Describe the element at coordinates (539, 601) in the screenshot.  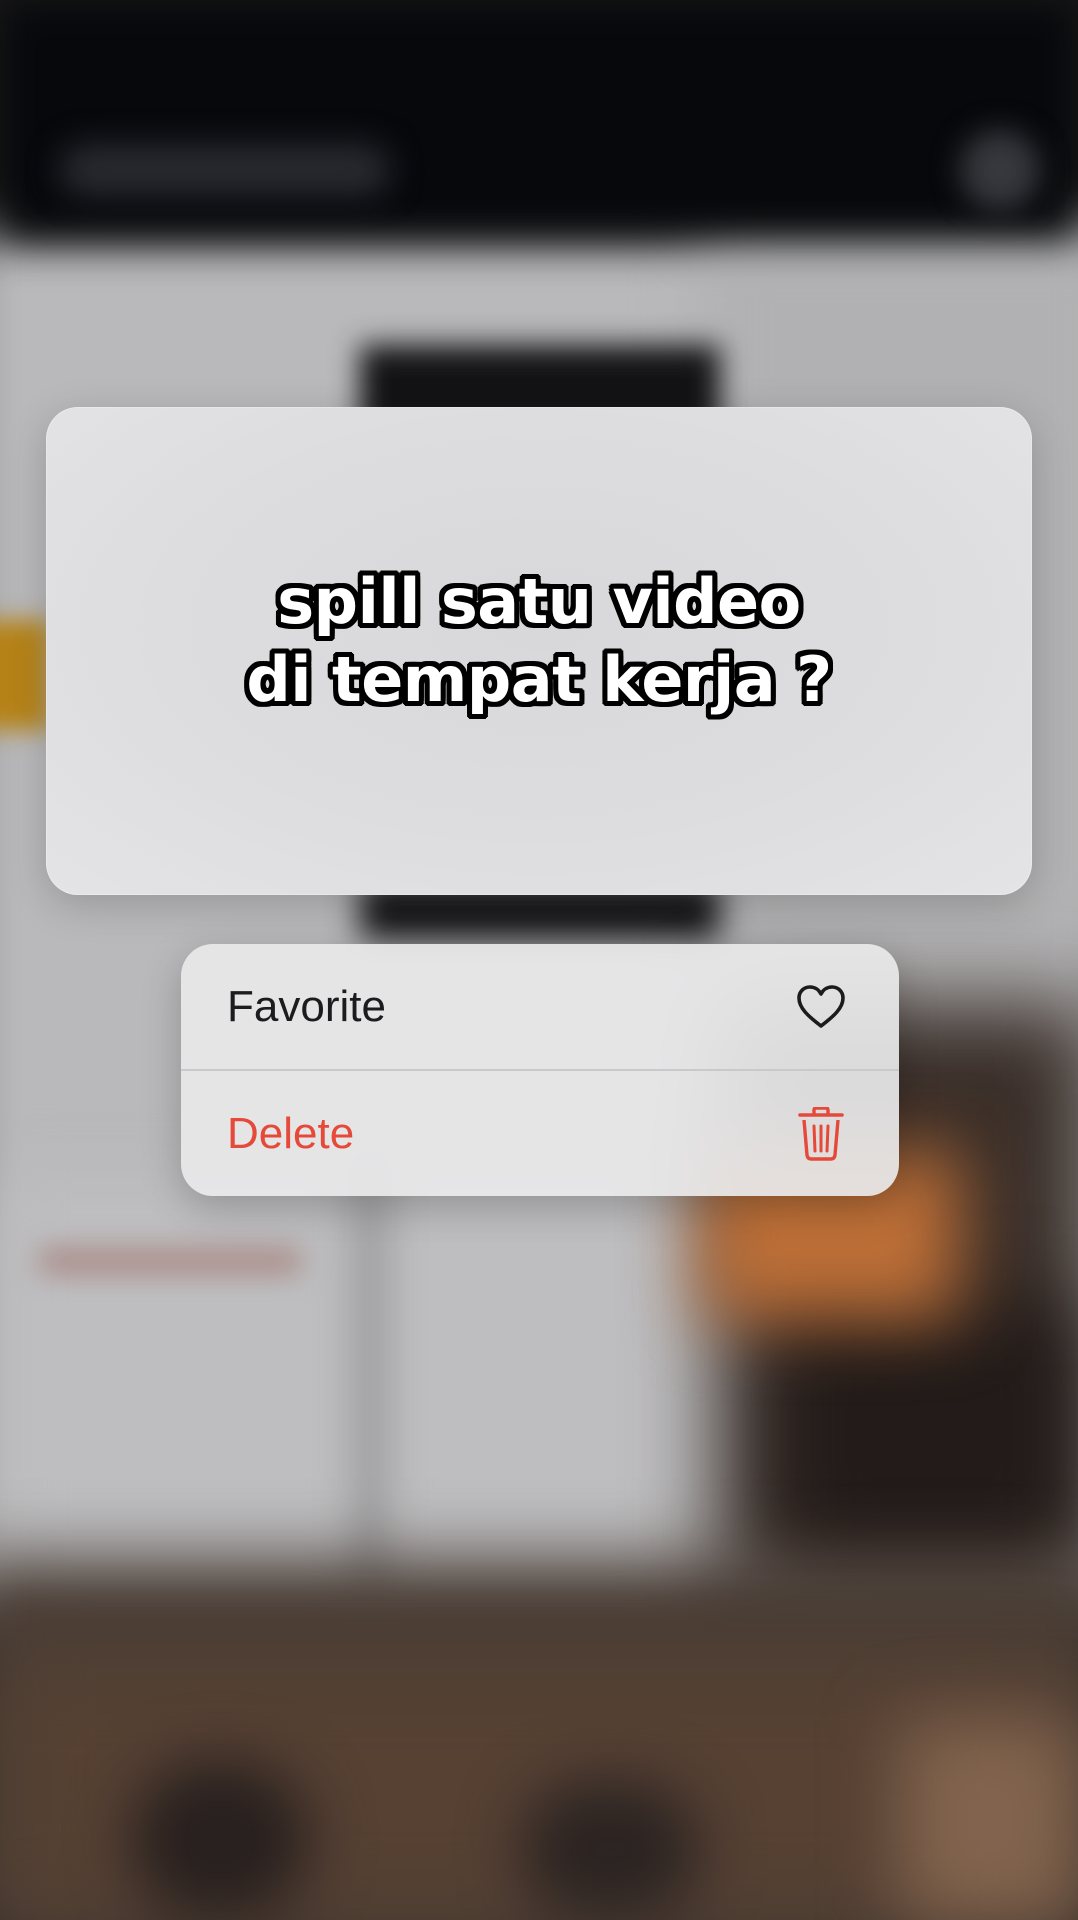
I see `caption-line-1: spill satu video` at that location.